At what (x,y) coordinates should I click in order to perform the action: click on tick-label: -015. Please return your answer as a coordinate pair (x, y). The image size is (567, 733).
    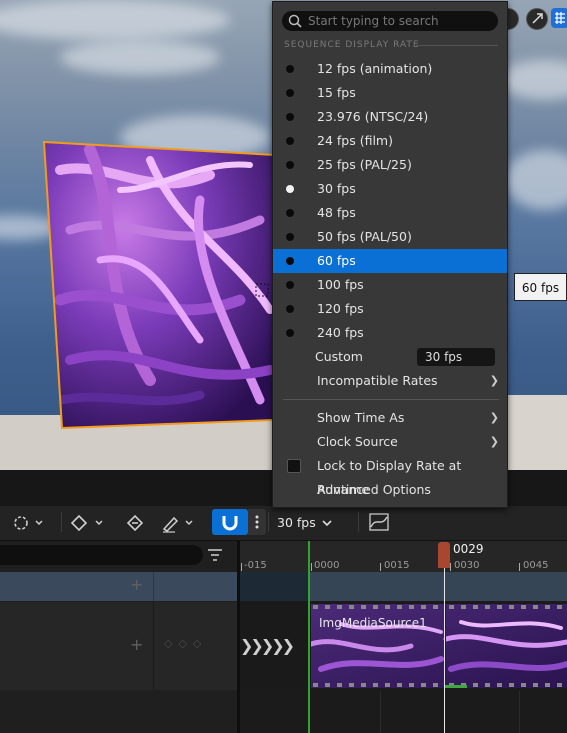
    Looking at the image, I should click on (255, 565).